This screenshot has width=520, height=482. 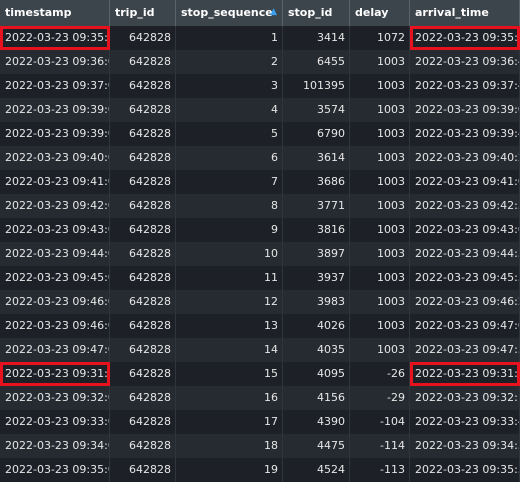 I want to click on cell-arrival-time: 2022-03-23 09:39:04, so click(x=465, y=110).